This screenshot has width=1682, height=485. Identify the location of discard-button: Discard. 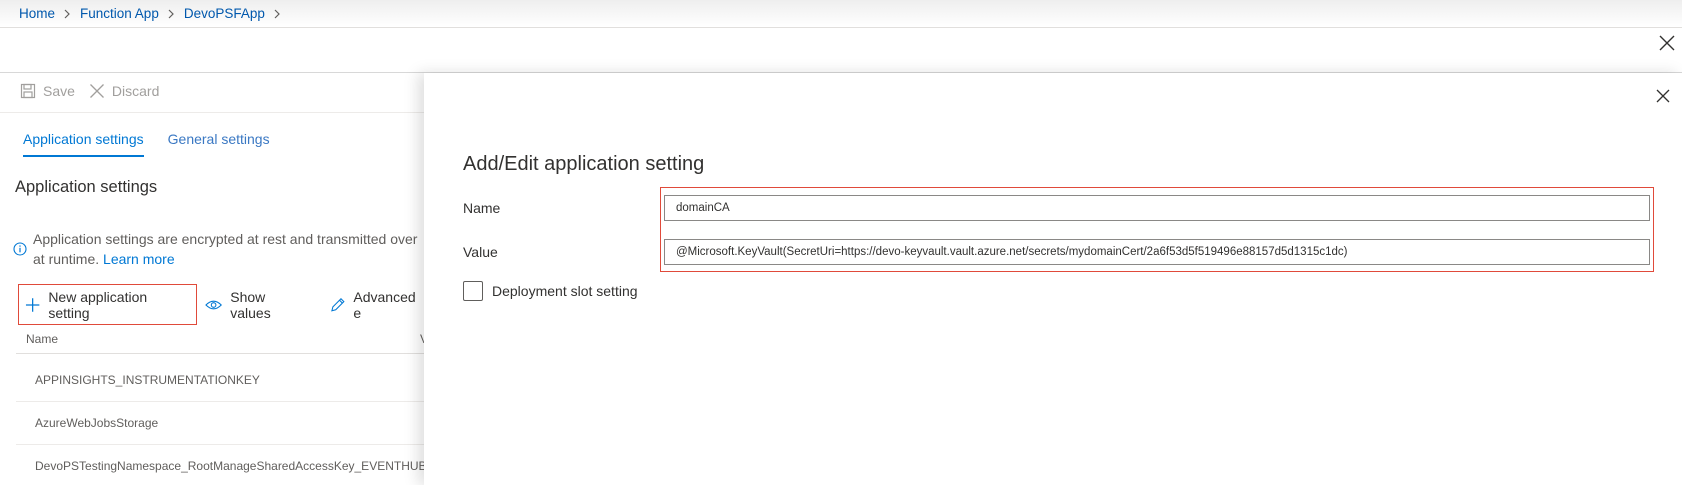
(124, 91).